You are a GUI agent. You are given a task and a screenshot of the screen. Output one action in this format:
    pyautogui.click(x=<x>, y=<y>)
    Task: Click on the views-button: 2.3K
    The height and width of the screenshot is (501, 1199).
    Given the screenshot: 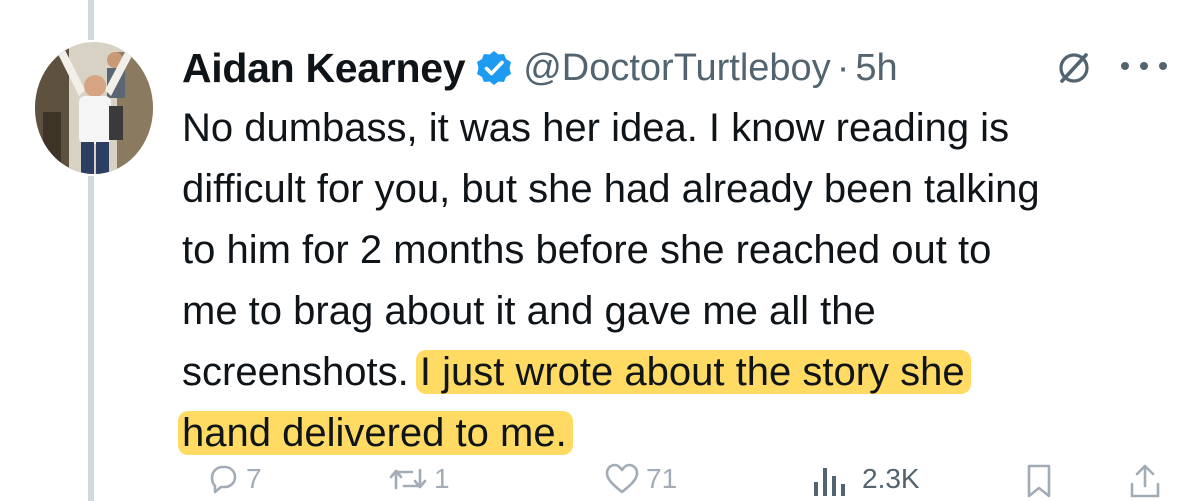 What is the action you would take?
    pyautogui.click(x=864, y=479)
    